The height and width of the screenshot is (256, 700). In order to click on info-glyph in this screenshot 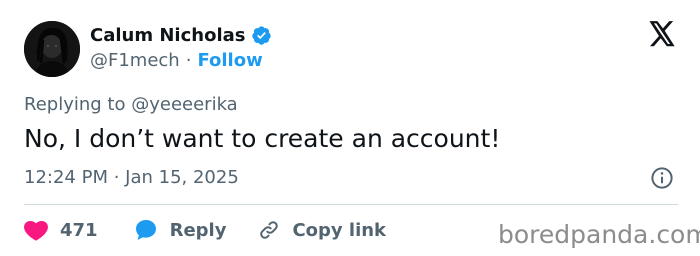, I will do `click(662, 178)`.